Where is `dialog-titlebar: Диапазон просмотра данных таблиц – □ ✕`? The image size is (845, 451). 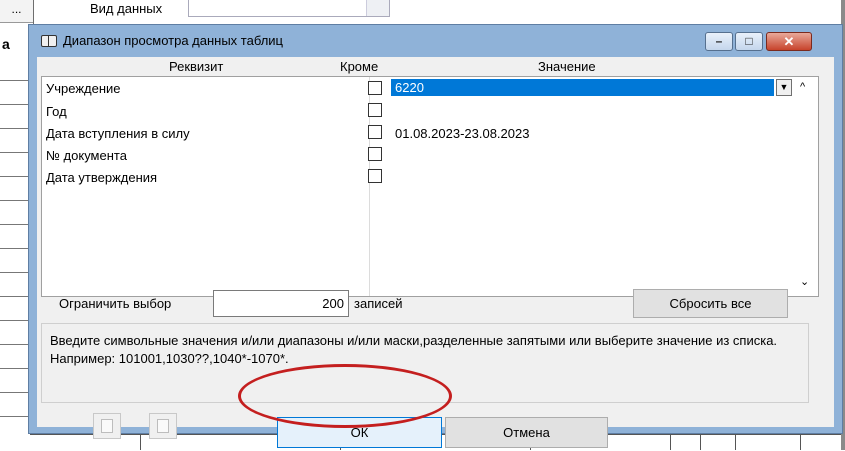
dialog-titlebar: Диапазон просмотра данных таблиц – □ ✕ is located at coordinates (435, 41).